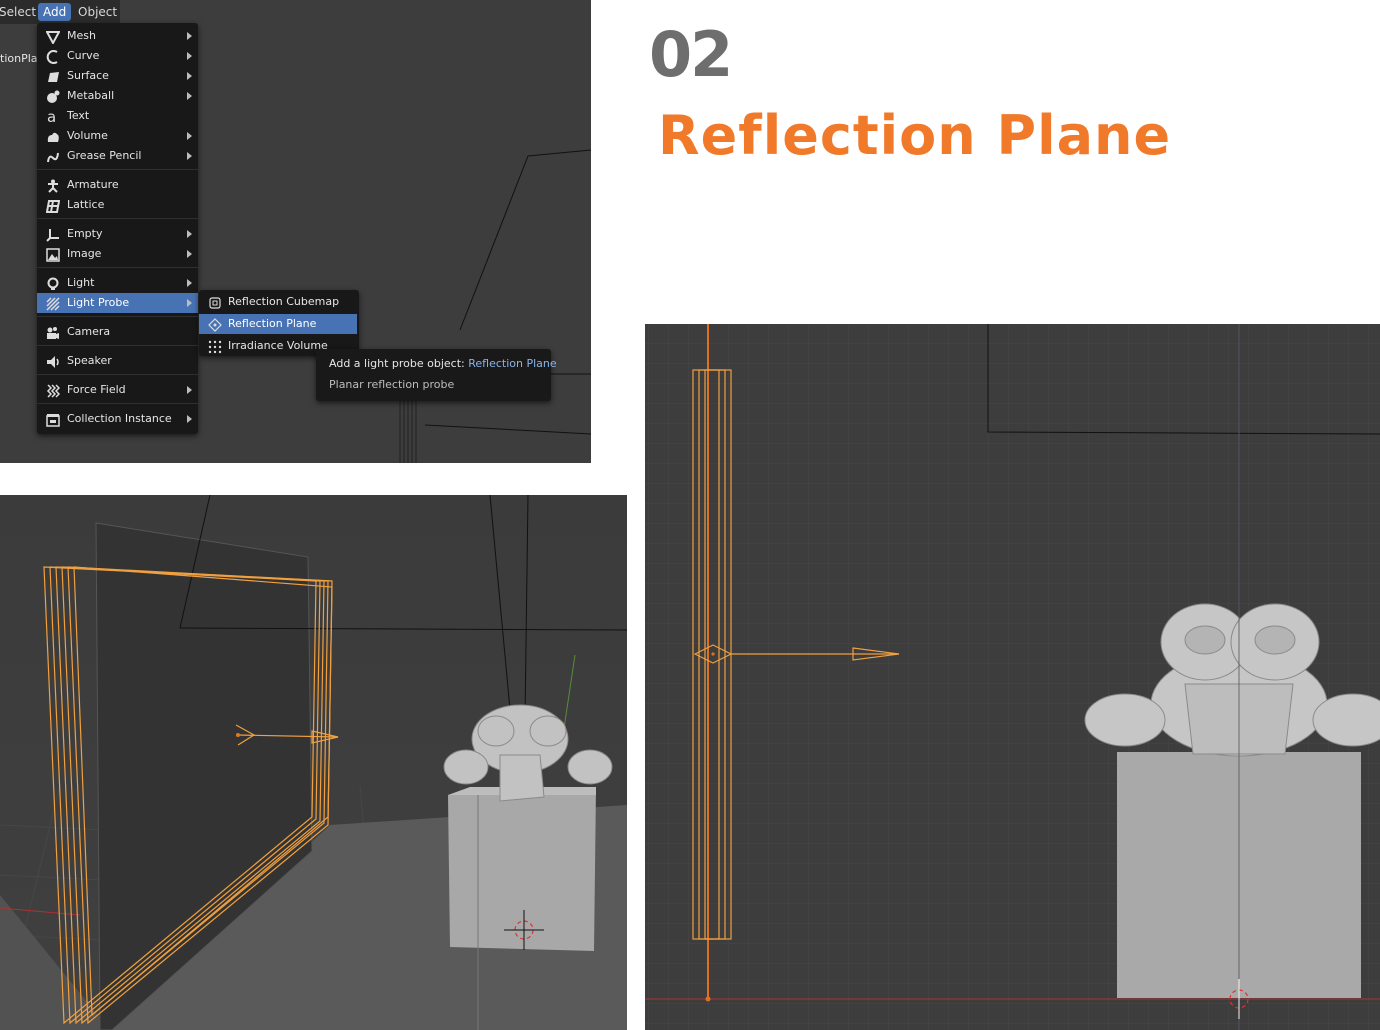 Image resolution: width=1380 pixels, height=1030 pixels. I want to click on header-menubar: Select Add Object, so click(60, 12).